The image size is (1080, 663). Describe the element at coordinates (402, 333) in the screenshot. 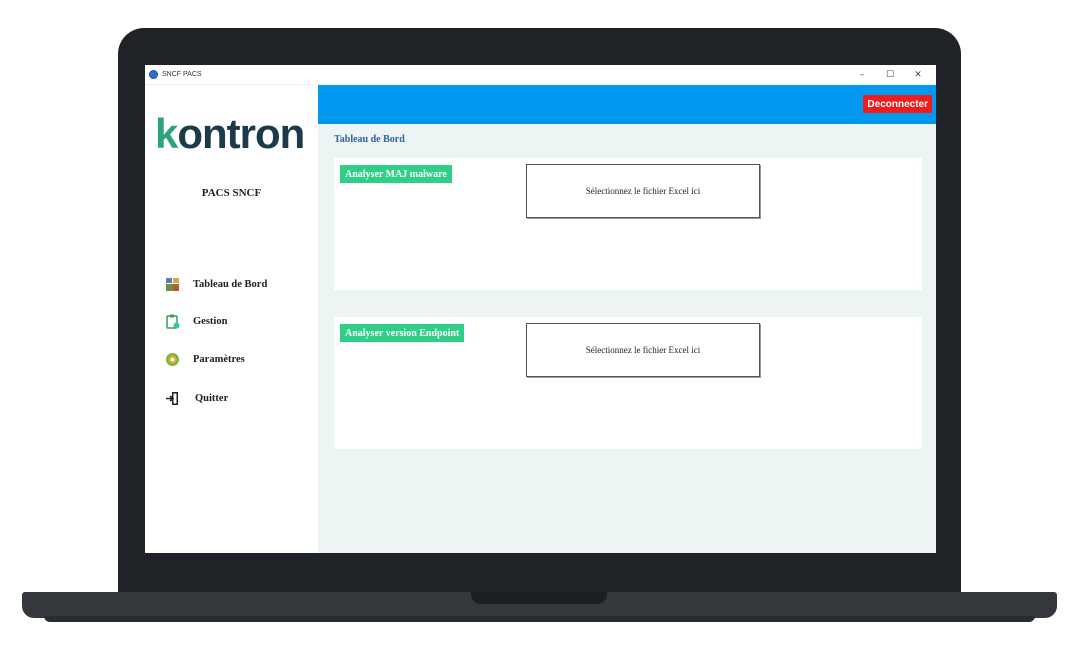

I see `analyze-endpoint-button: Analyser version Endpoint` at that location.